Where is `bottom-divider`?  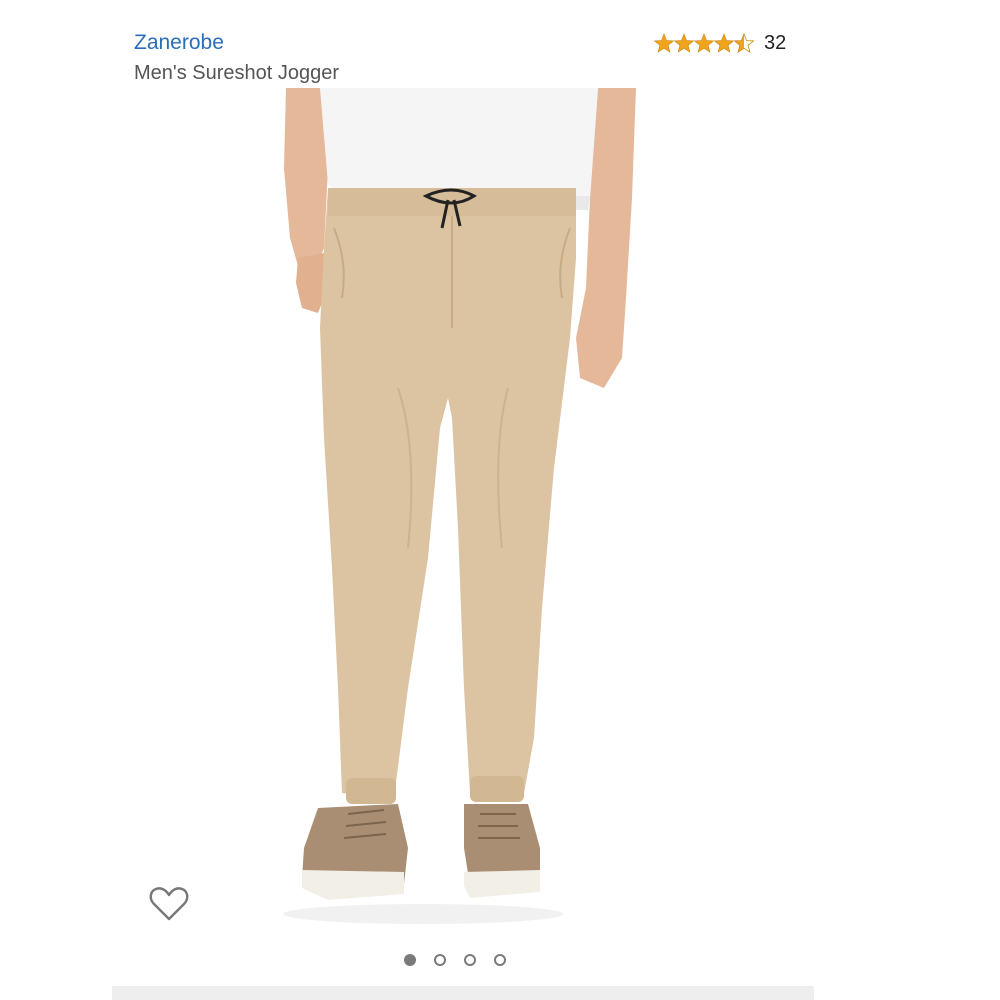 bottom-divider is located at coordinates (463, 993).